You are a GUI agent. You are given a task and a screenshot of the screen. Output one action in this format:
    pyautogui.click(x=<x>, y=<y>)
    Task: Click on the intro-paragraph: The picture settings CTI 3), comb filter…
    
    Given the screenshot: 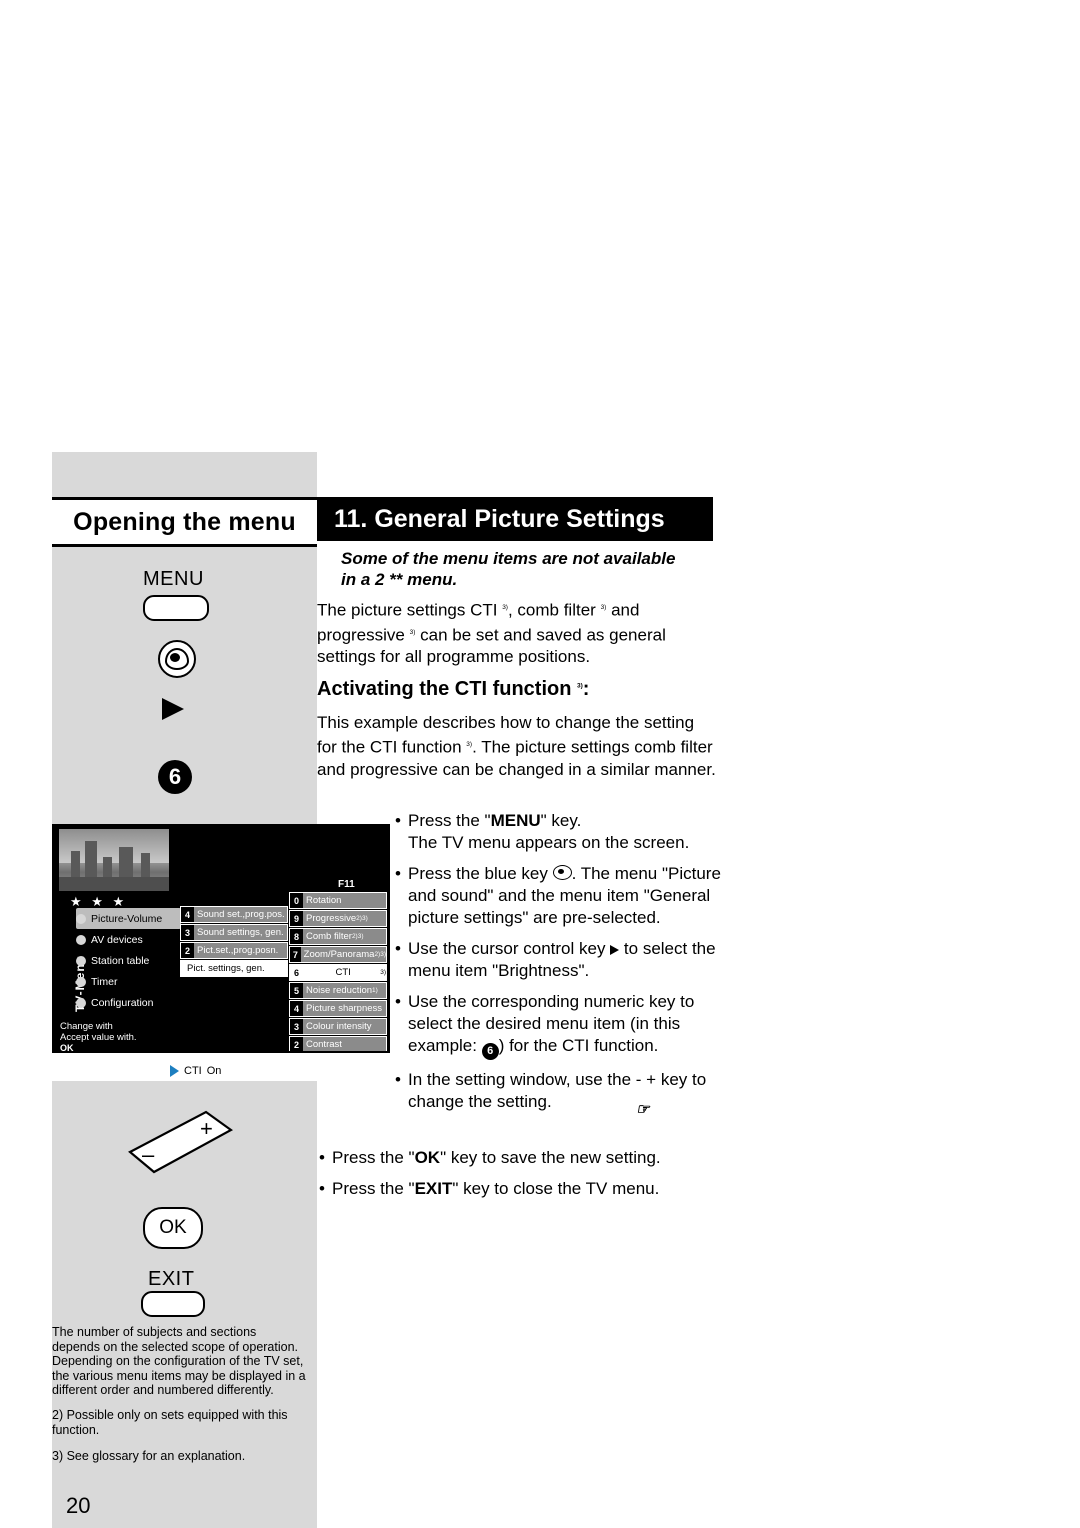 What is the action you would take?
    pyautogui.click(x=491, y=633)
    